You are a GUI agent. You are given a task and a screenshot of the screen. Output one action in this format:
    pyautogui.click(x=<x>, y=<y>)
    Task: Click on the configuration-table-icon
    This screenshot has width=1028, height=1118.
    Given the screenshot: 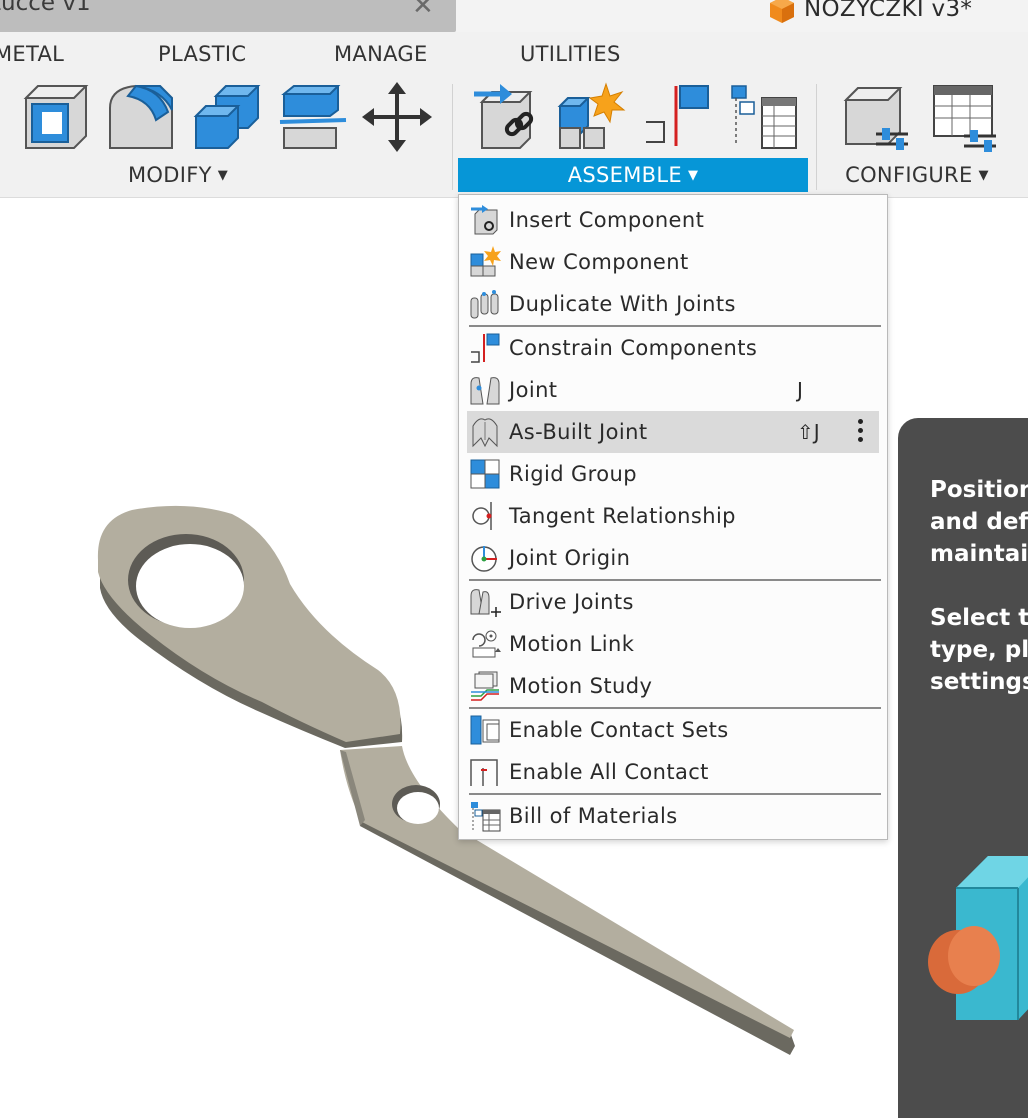 What is the action you would take?
    pyautogui.click(x=964, y=118)
    